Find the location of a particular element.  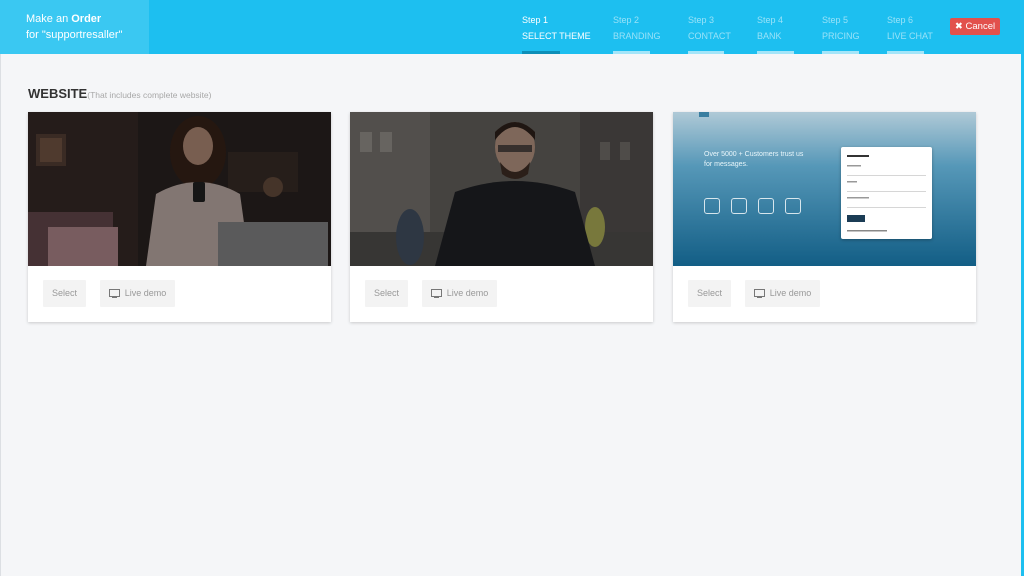

step-1: Step 1 SELECT THEME is located at coordinates (556, 33).